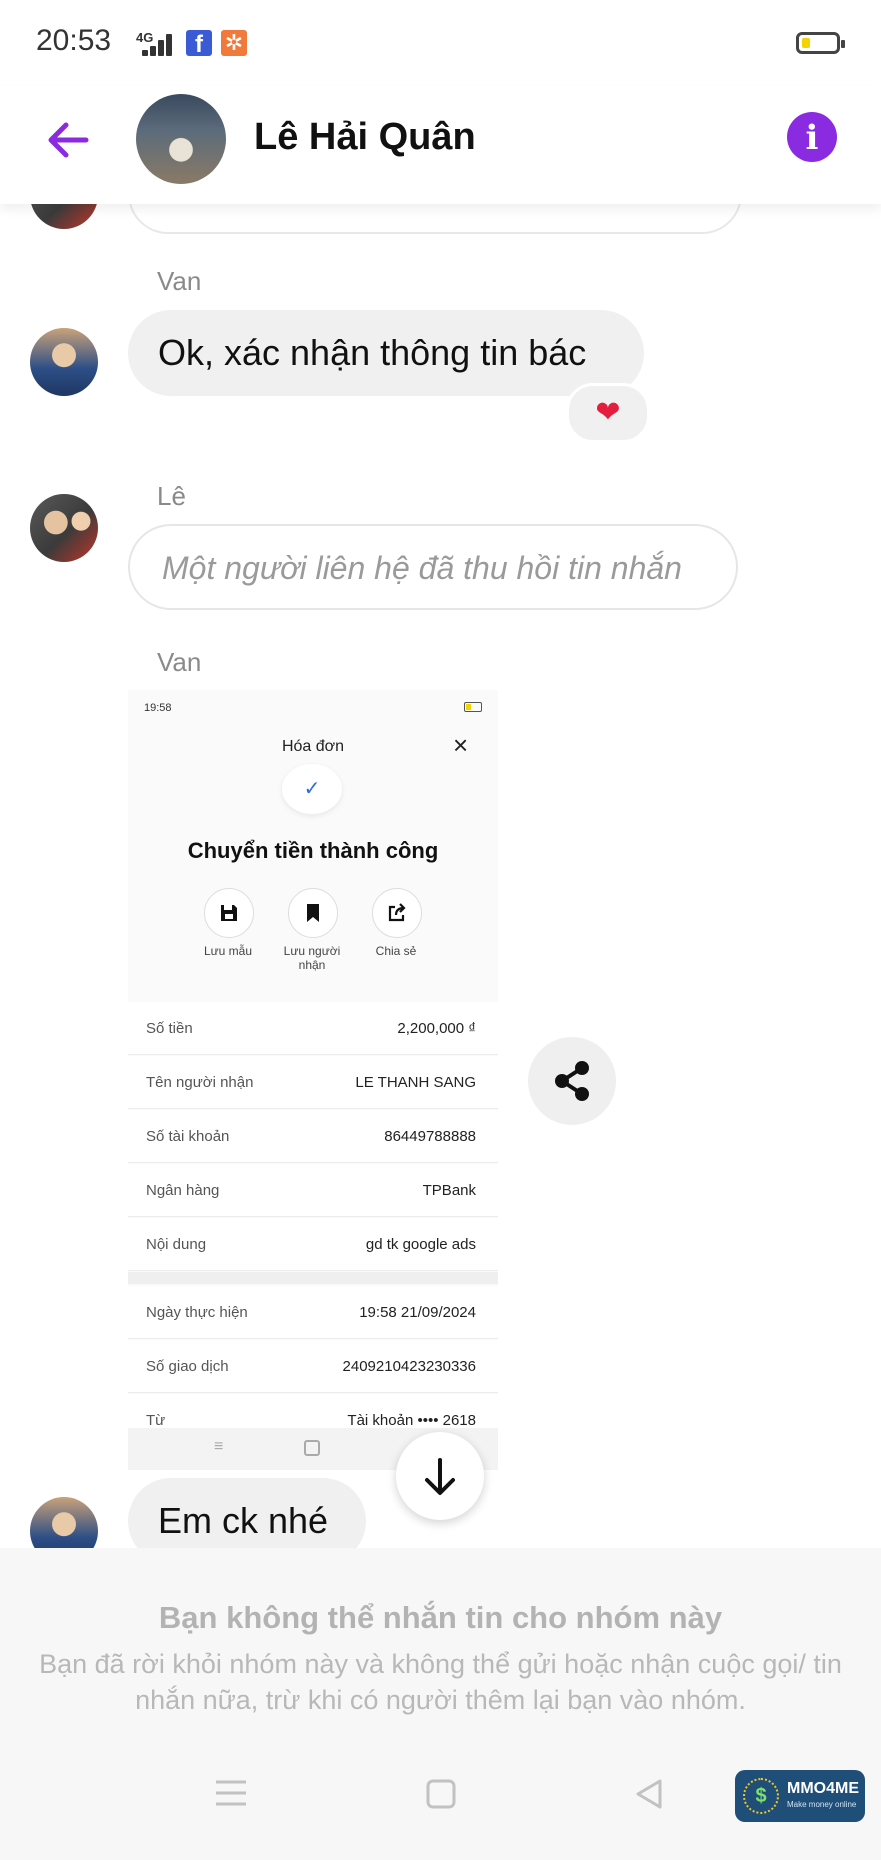 The width and height of the screenshot is (881, 1860). What do you see at coordinates (436, 1028) in the screenshot?
I see `row-value: 2,200,000 ₫` at bounding box center [436, 1028].